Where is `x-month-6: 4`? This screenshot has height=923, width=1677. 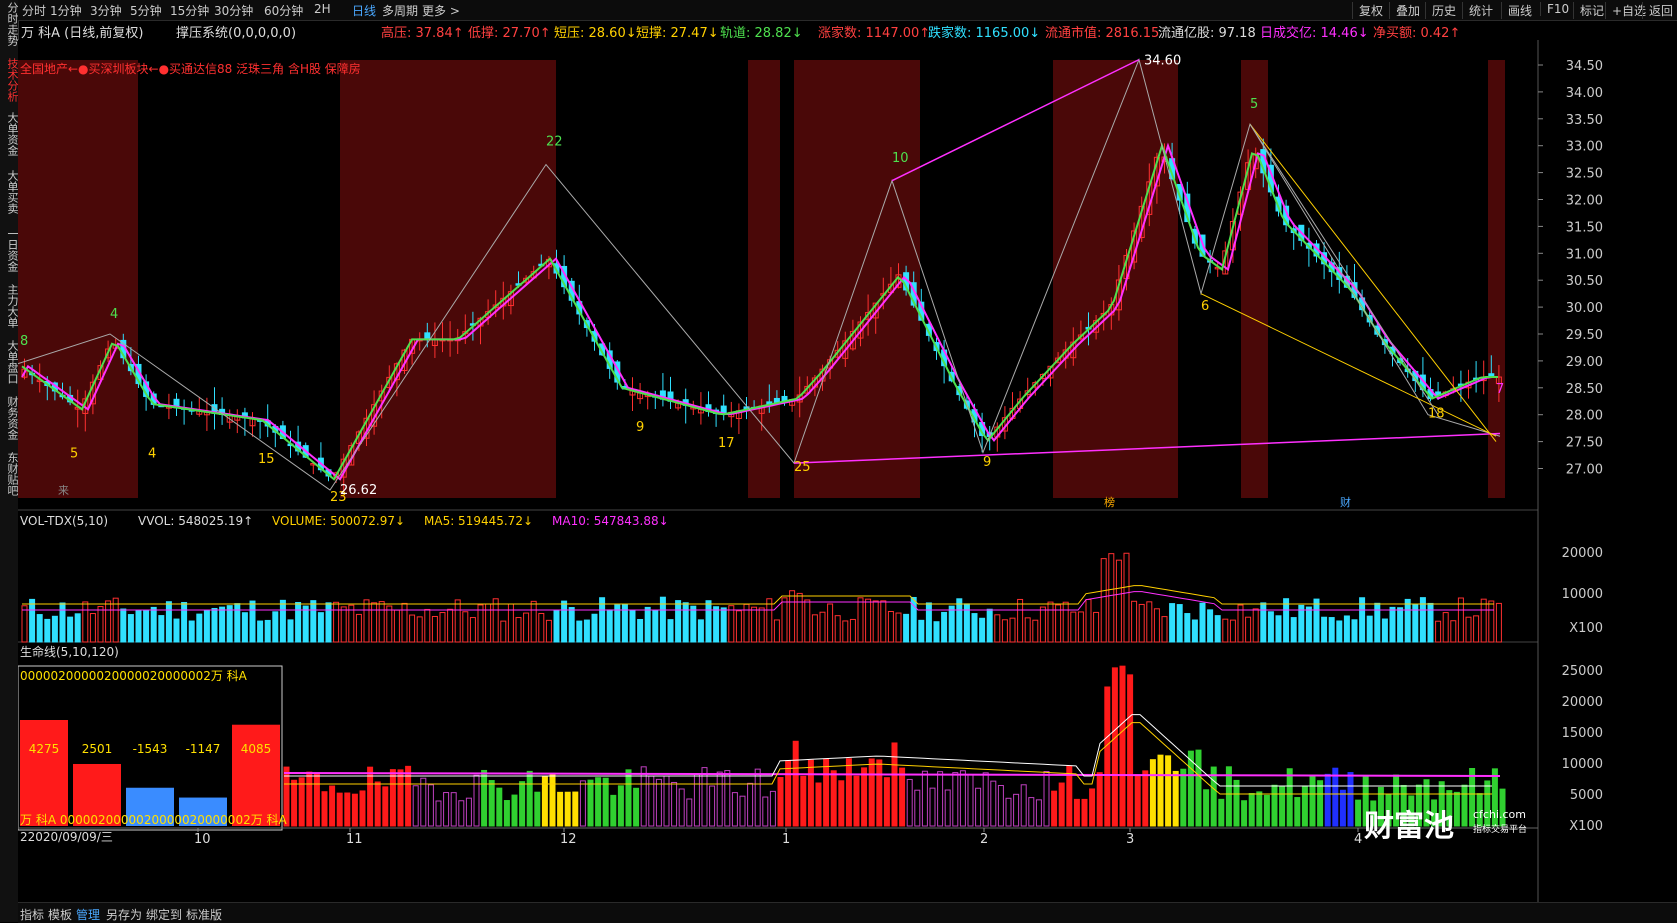 x-month-6: 4 is located at coordinates (1358, 839).